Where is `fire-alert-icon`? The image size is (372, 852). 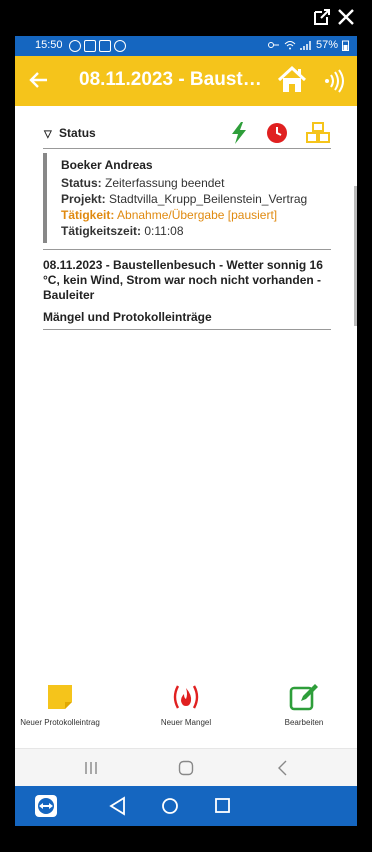
fire-alert-icon is located at coordinates (186, 697).